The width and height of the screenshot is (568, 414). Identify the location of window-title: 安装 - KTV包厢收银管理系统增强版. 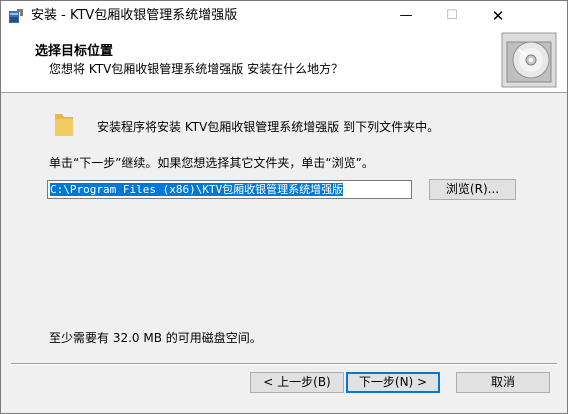
(134, 15).